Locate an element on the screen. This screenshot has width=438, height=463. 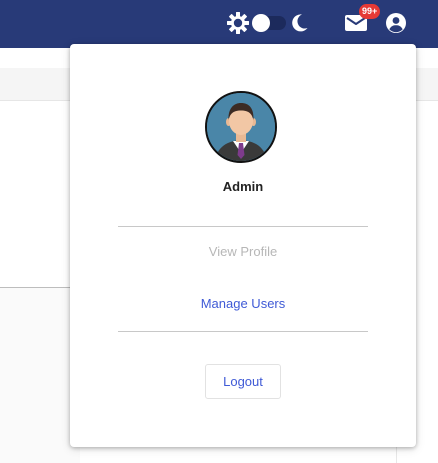
logout-button: Logout is located at coordinates (243, 381).